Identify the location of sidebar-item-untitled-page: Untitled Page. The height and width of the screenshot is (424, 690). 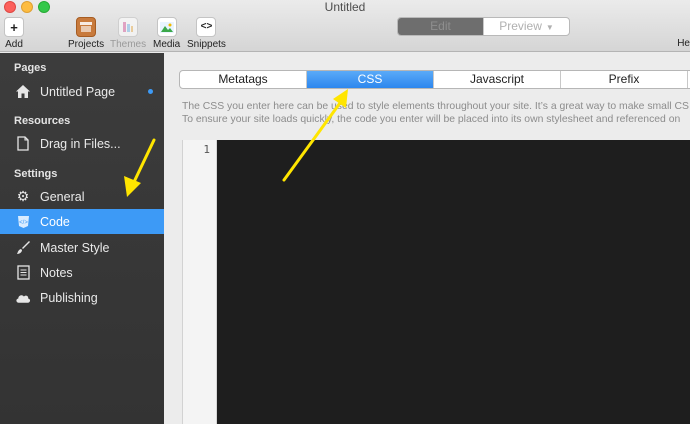
(82, 91).